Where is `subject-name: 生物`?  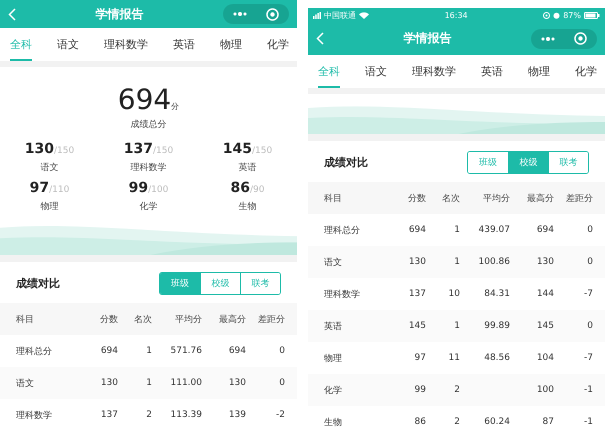 subject-name: 生物 is located at coordinates (247, 206).